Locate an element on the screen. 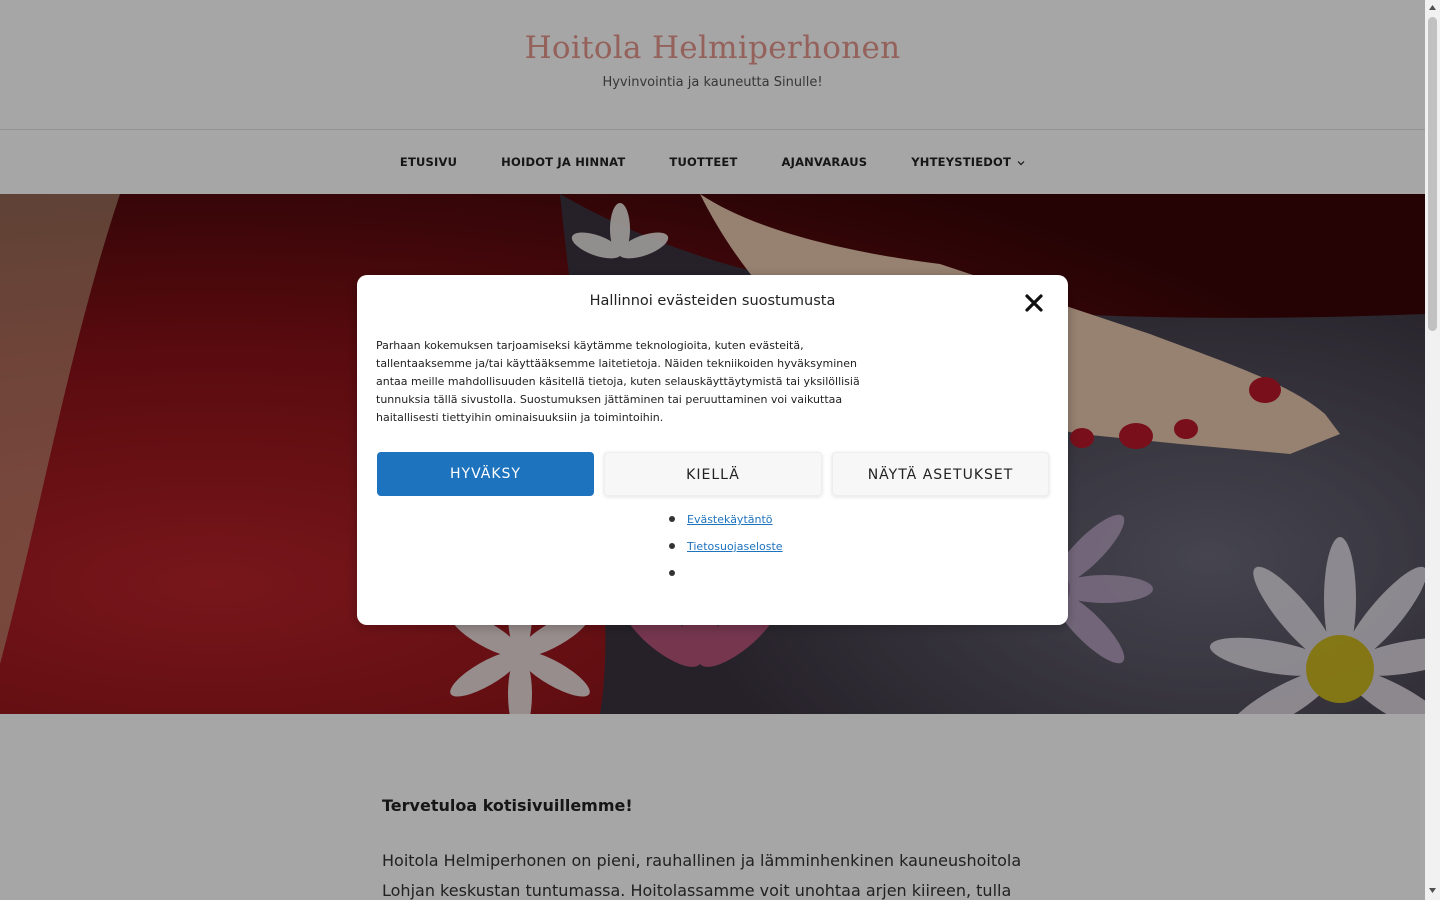 This screenshot has width=1440, height=900. cookie-policy-link: Evästekäytäntö is located at coordinates (730, 519).